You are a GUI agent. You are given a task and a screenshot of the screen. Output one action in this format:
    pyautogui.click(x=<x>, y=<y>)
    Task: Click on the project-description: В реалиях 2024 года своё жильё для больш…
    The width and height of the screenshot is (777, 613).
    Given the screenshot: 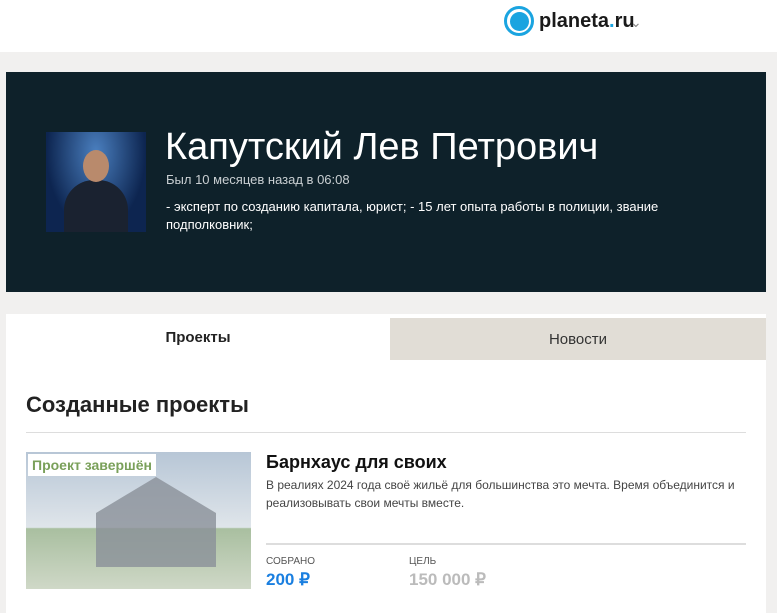 What is the action you would take?
    pyautogui.click(x=500, y=494)
    